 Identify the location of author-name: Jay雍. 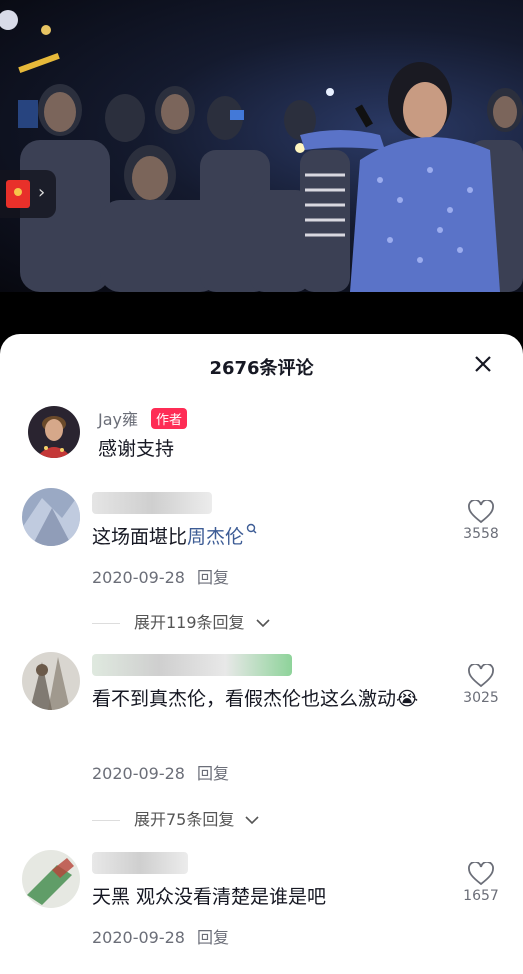
(118, 418).